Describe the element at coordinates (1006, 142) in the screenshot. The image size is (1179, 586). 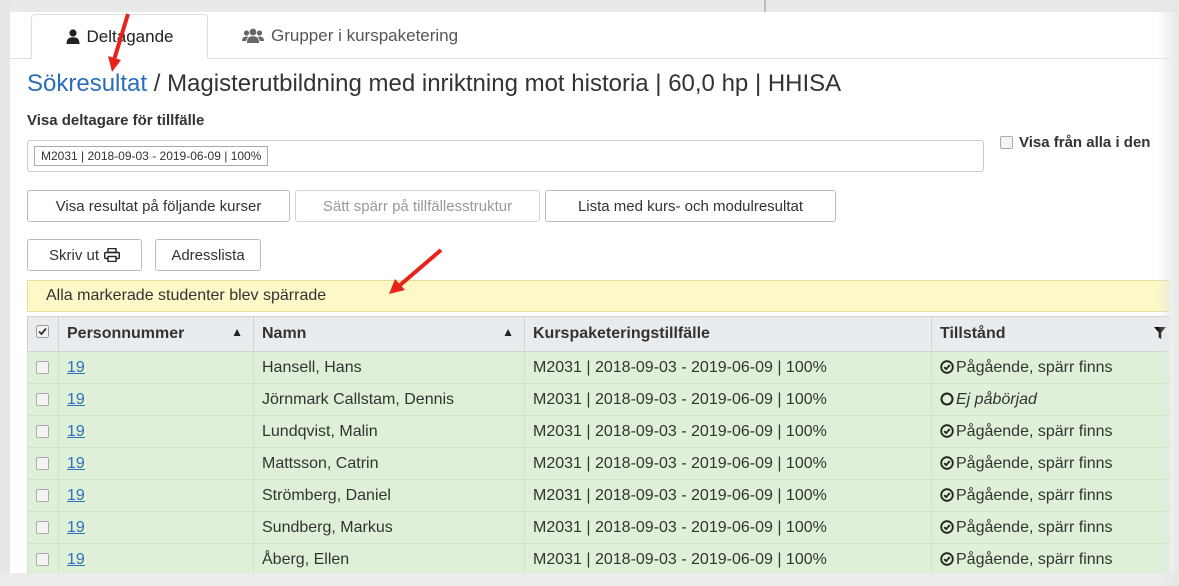
I see `show-all-checkbox` at that location.